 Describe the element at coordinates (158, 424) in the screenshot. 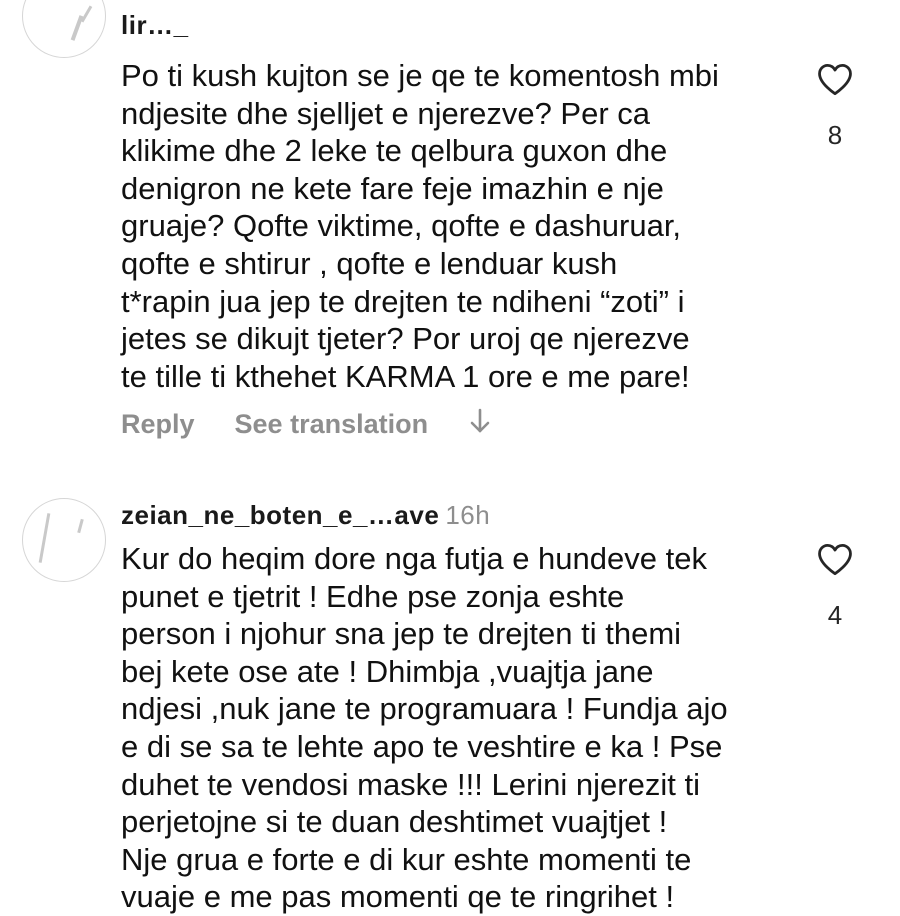

I see `reply-button: Reply` at that location.